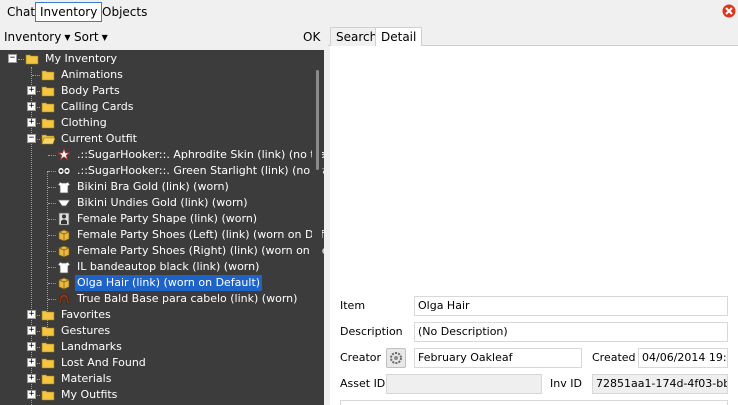 The width and height of the screenshot is (738, 405). I want to click on lostfound-folder-icon, so click(48, 363).